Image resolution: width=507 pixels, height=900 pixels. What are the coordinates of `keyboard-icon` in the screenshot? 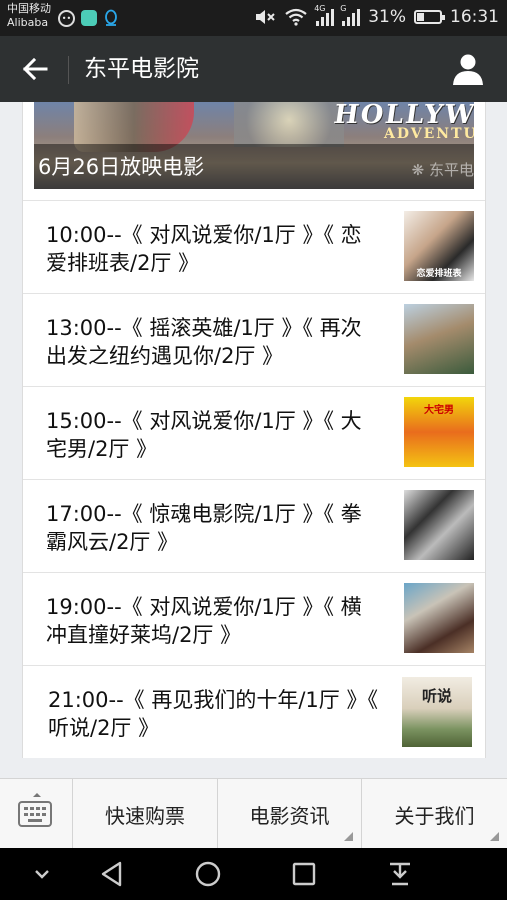 It's located at (35, 814).